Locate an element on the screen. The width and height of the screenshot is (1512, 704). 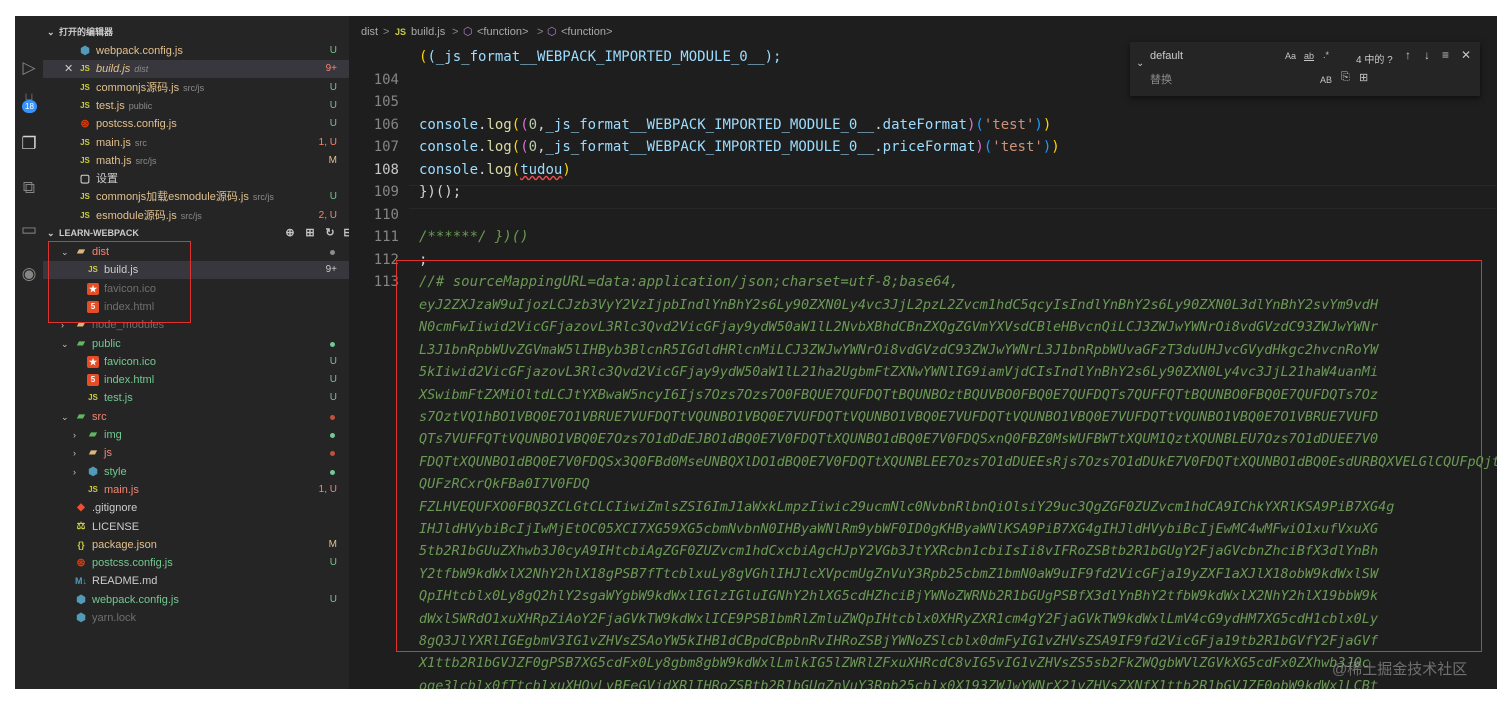
tree-item: › ⬢ style is located at coordinates (196, 472).